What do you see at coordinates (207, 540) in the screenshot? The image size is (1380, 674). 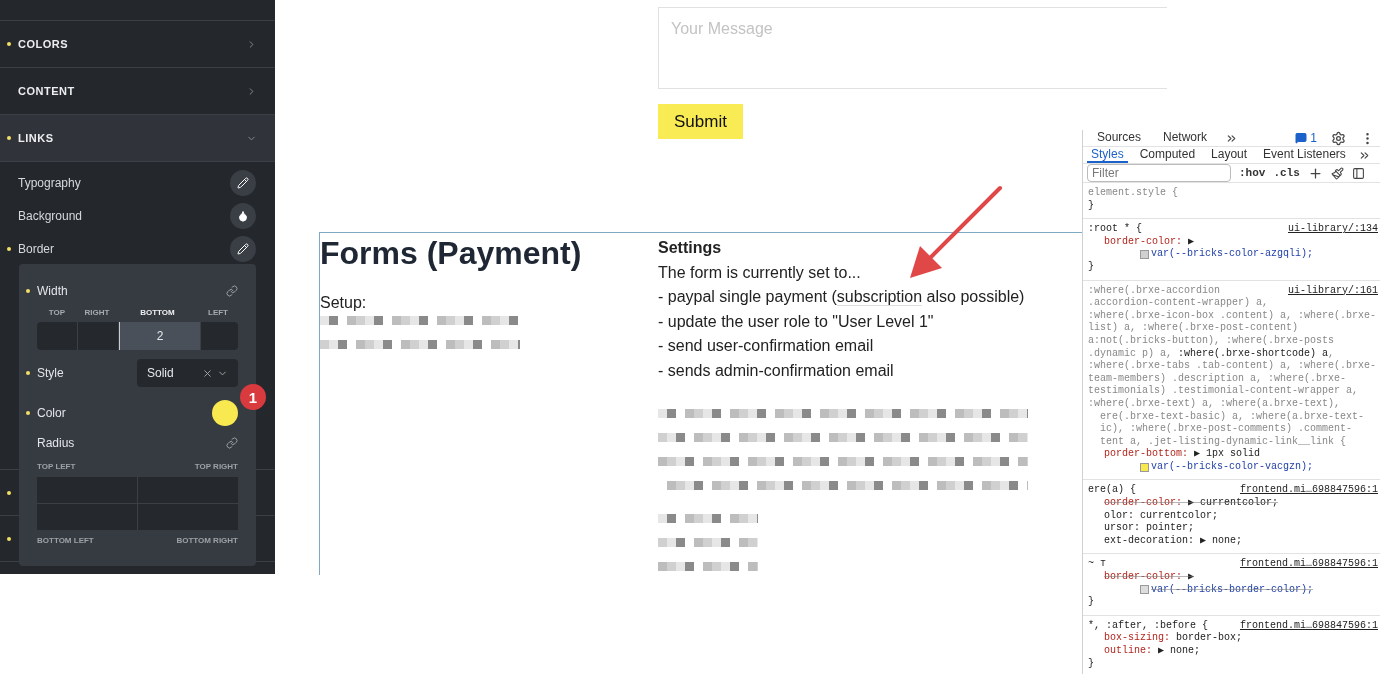 I see `corner-label: BOTTOM RIGHT` at bounding box center [207, 540].